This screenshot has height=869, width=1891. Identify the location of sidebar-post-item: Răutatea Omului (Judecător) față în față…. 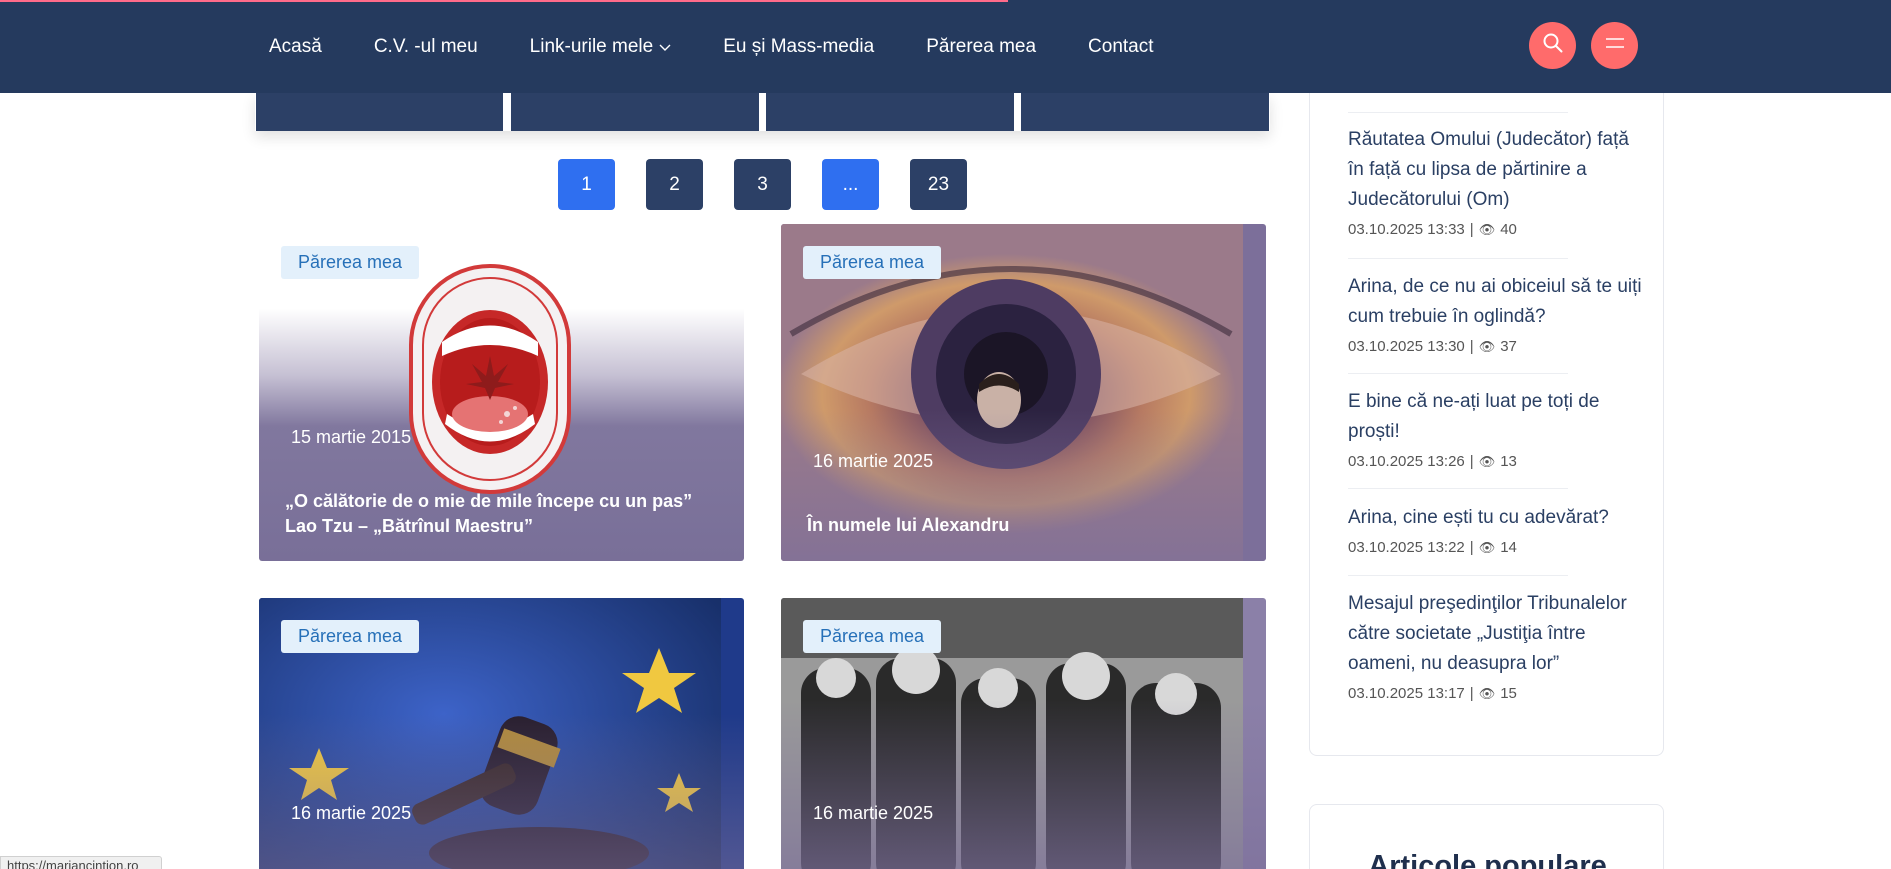
(1498, 181).